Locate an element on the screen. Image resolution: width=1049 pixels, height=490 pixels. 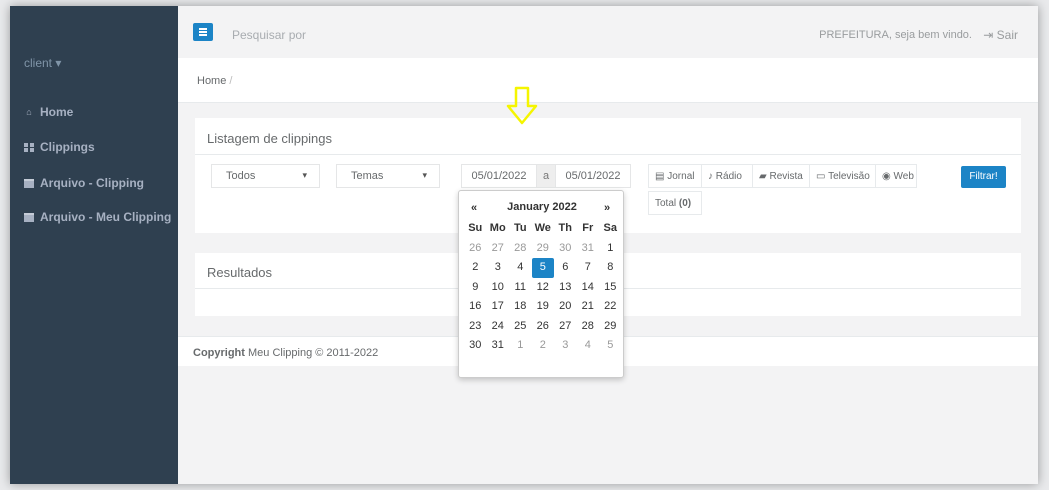
datepicker-day: 6 is located at coordinates (565, 268).